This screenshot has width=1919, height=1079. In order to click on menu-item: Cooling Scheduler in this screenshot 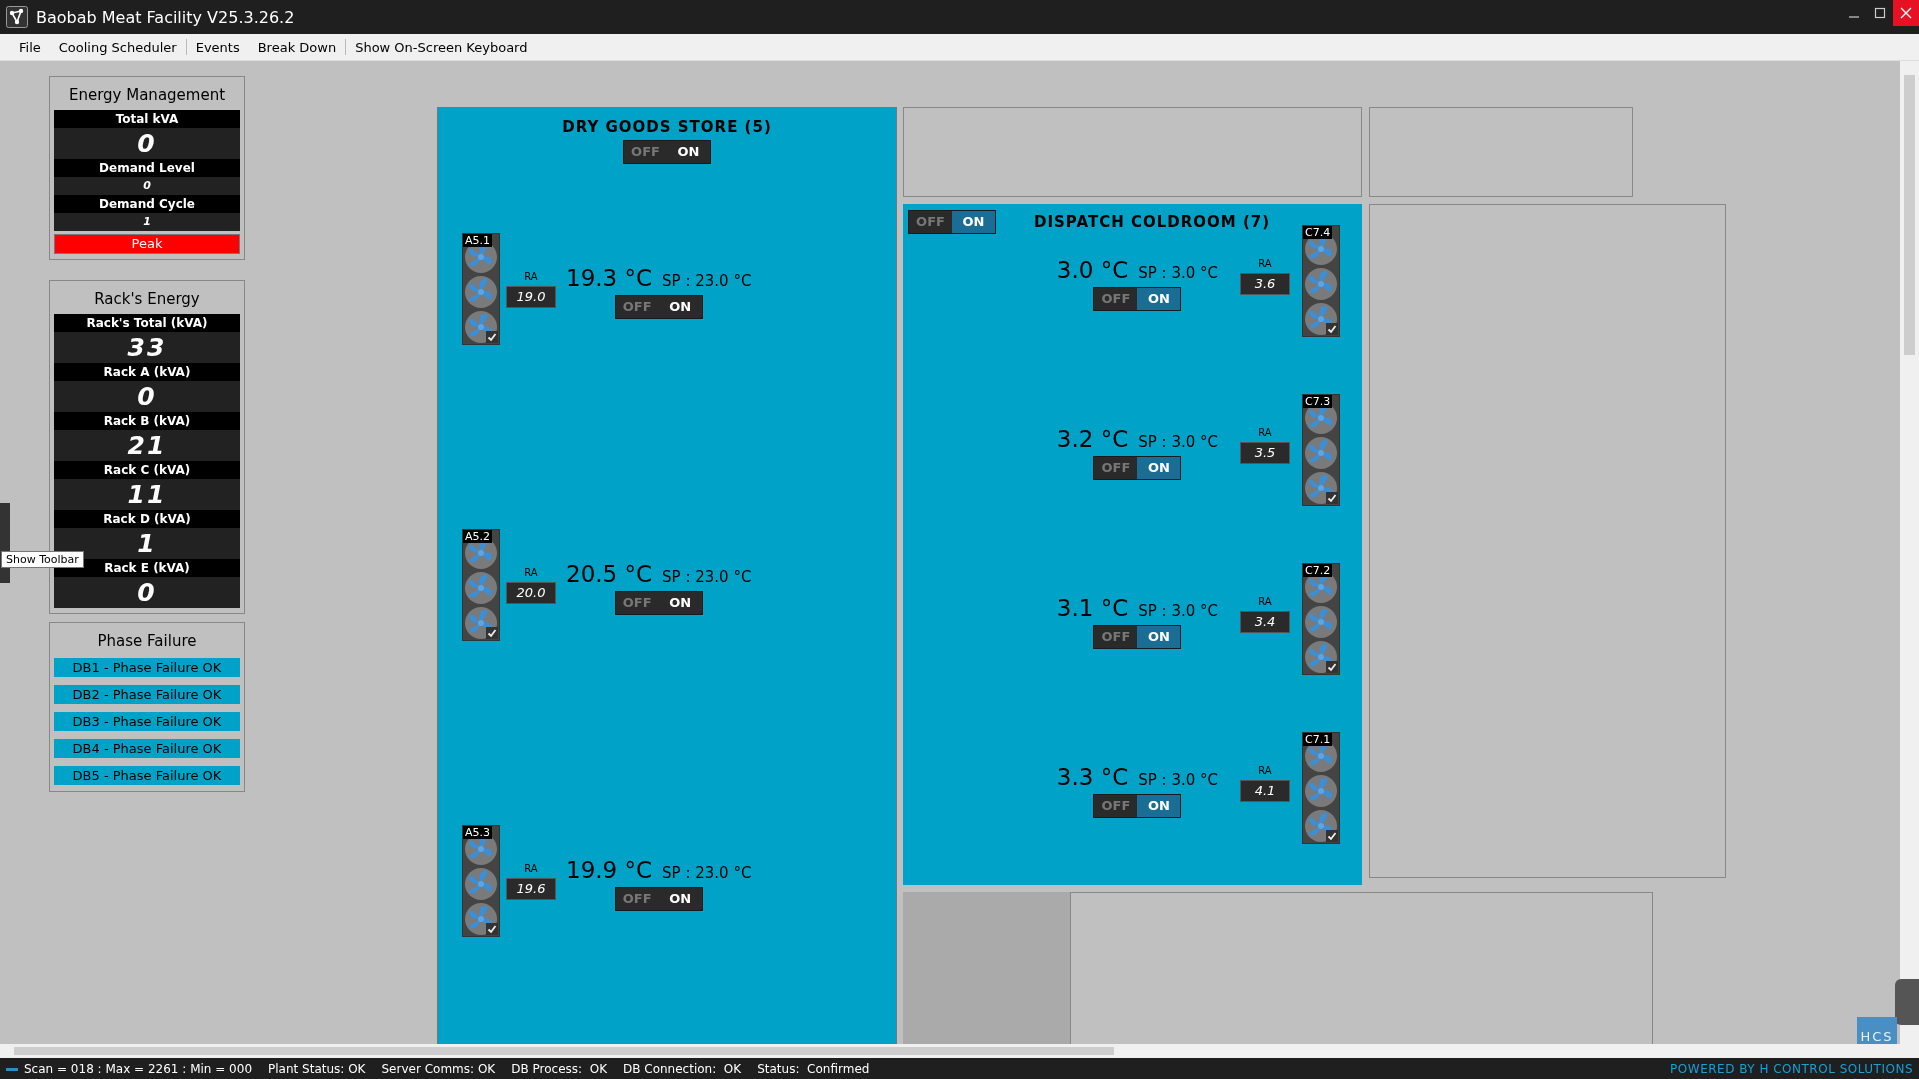, I will do `click(117, 47)`.